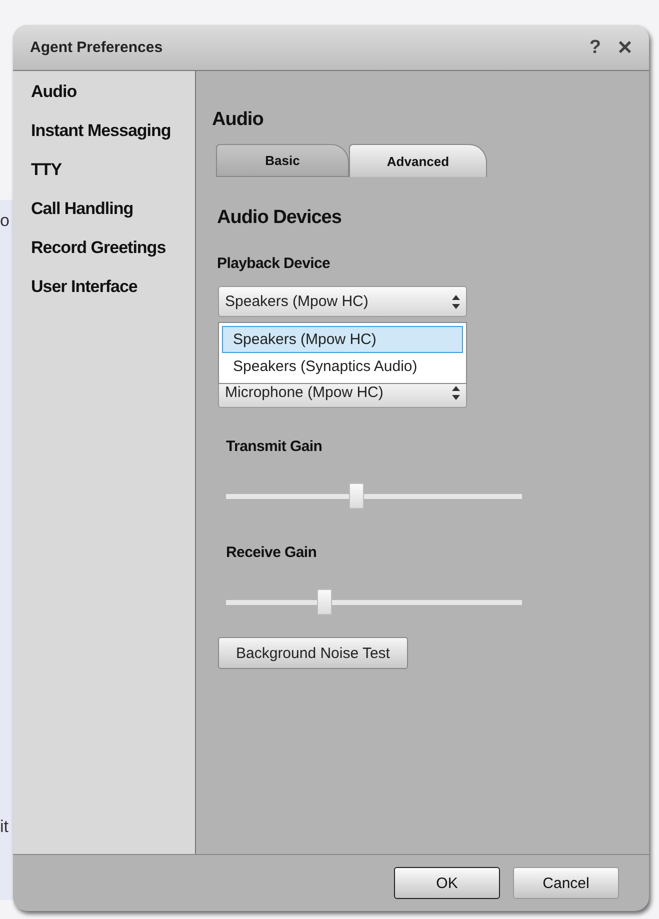  Describe the element at coordinates (447, 883) in the screenshot. I see `ok-button: OK` at that location.